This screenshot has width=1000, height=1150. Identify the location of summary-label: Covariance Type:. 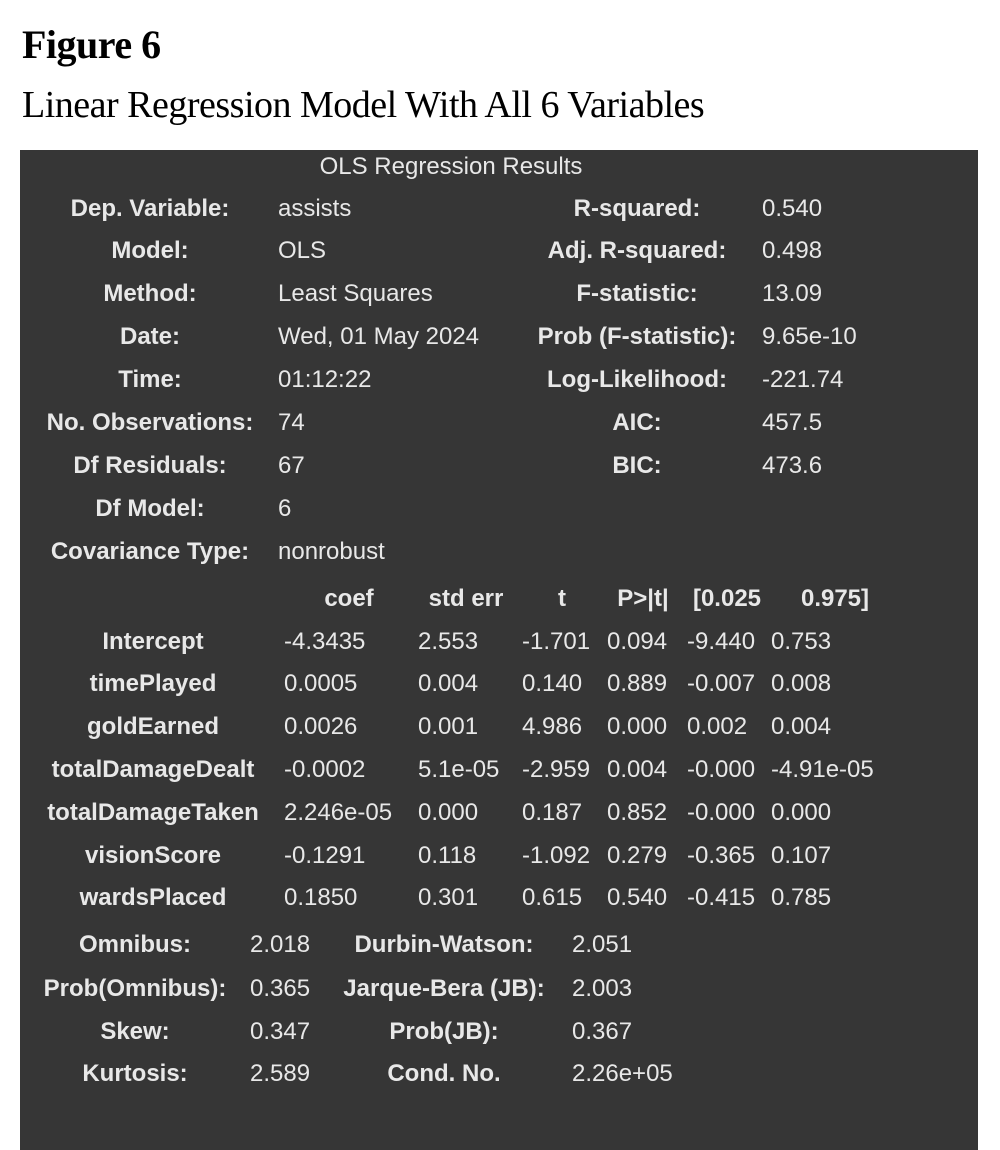
(150, 551).